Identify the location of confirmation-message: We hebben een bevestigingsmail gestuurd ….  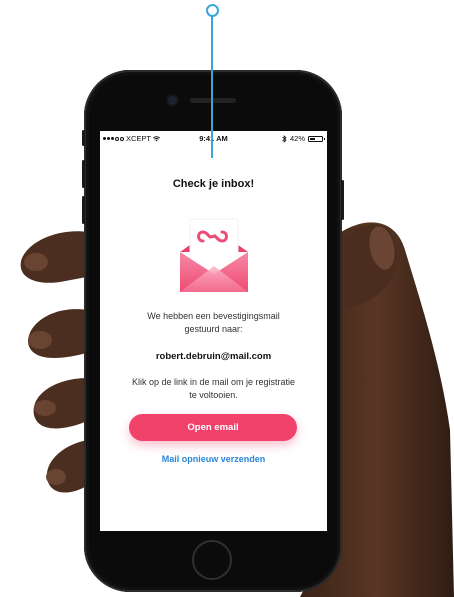
(213, 322).